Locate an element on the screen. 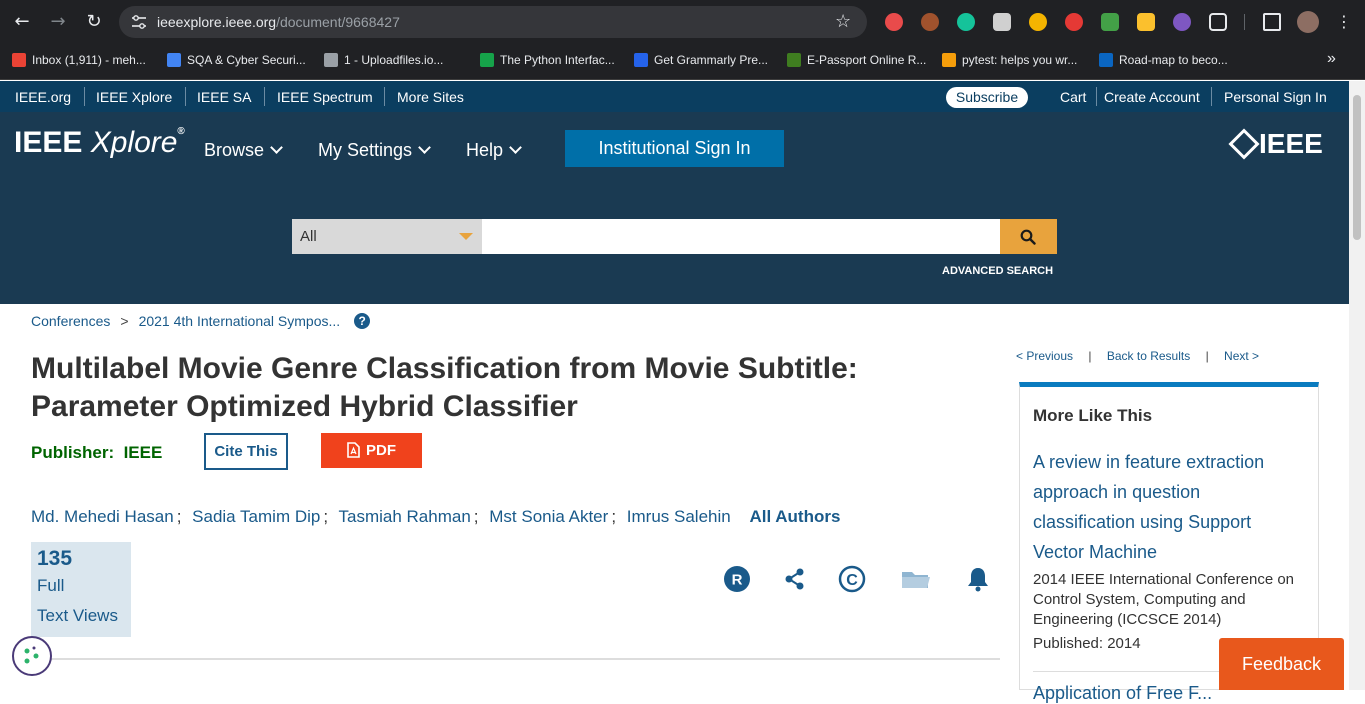 The width and height of the screenshot is (1365, 704). link-ieee-xplore: IEEE Xplore is located at coordinates (134, 97).